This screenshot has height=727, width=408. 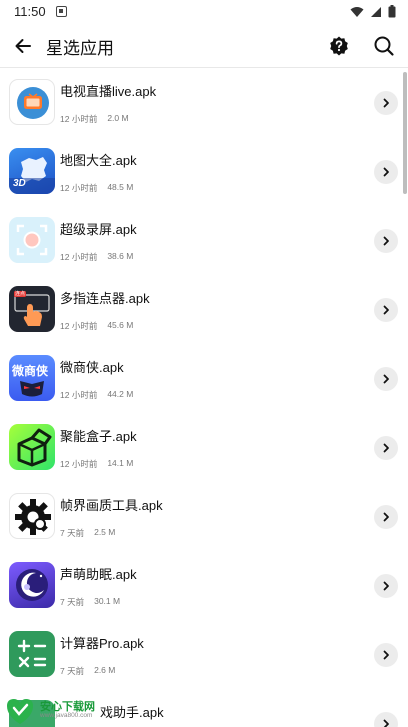 I want to click on watermark-logo-icon, so click(x=20, y=711).